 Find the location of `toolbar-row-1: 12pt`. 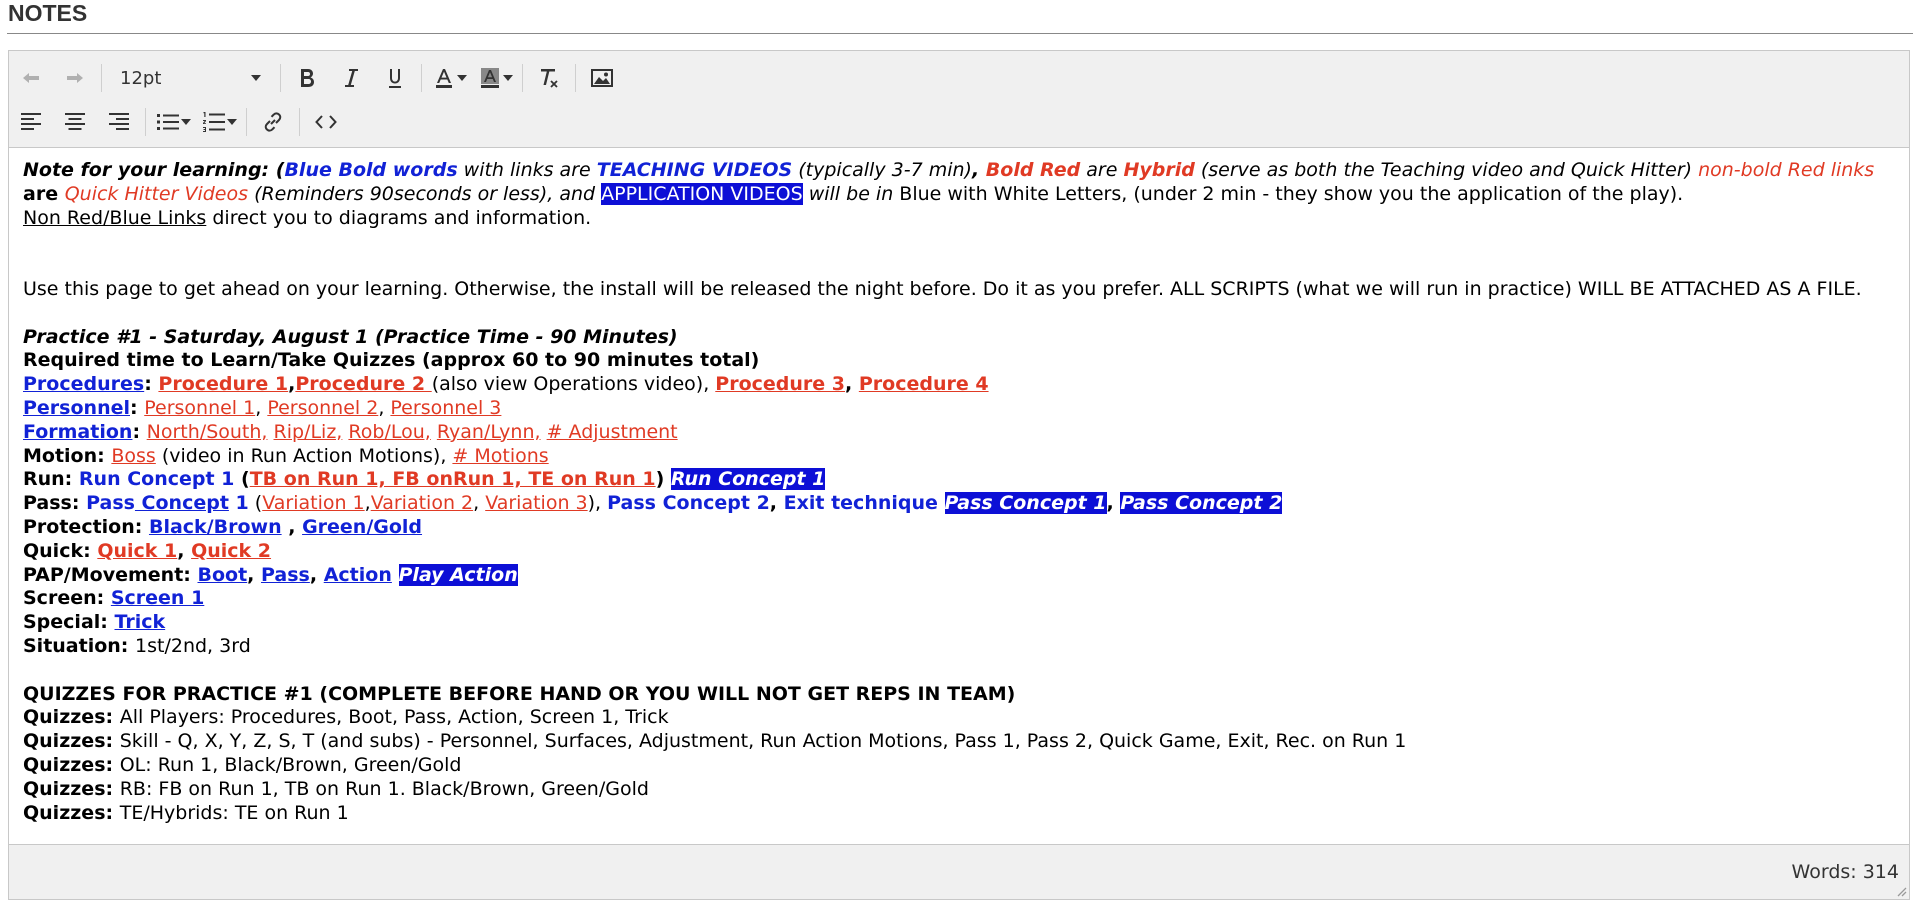

toolbar-row-1: 12pt is located at coordinates (316, 78).